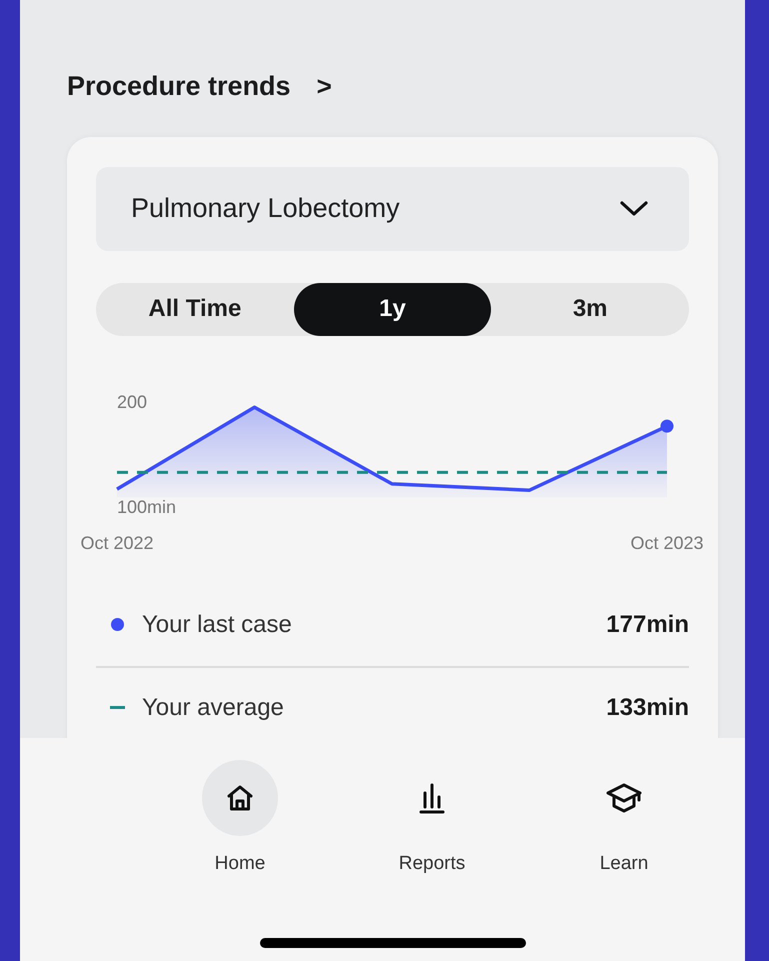 This screenshot has width=769, height=961. What do you see at coordinates (647, 707) in the screenshot?
I see `legend-value: 133min` at bounding box center [647, 707].